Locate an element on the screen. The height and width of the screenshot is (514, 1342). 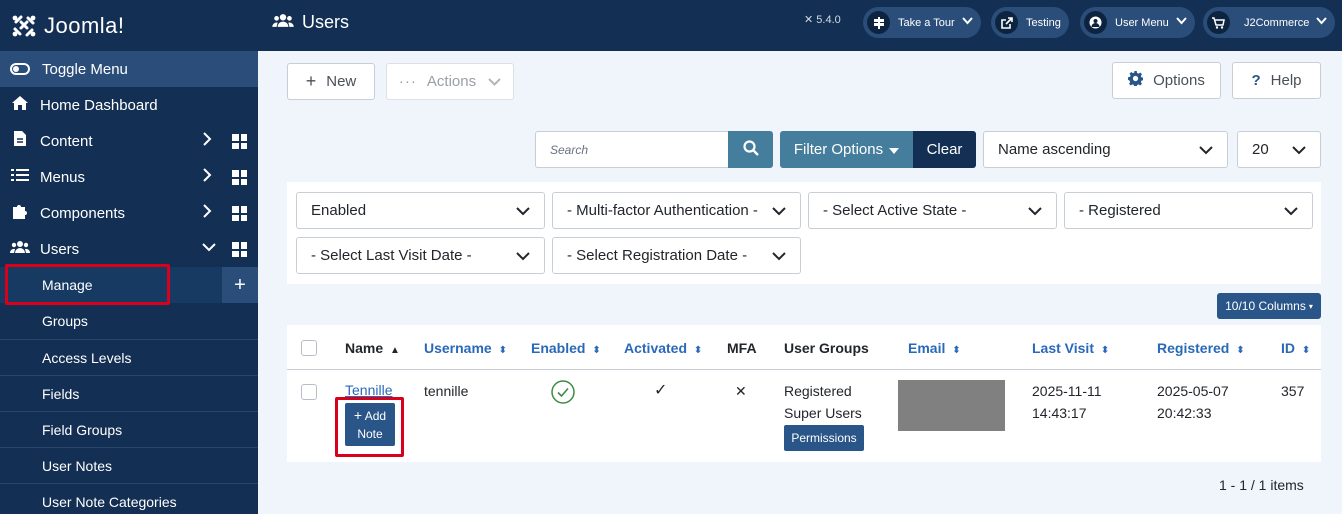
clear-button: Clear is located at coordinates (944, 149).